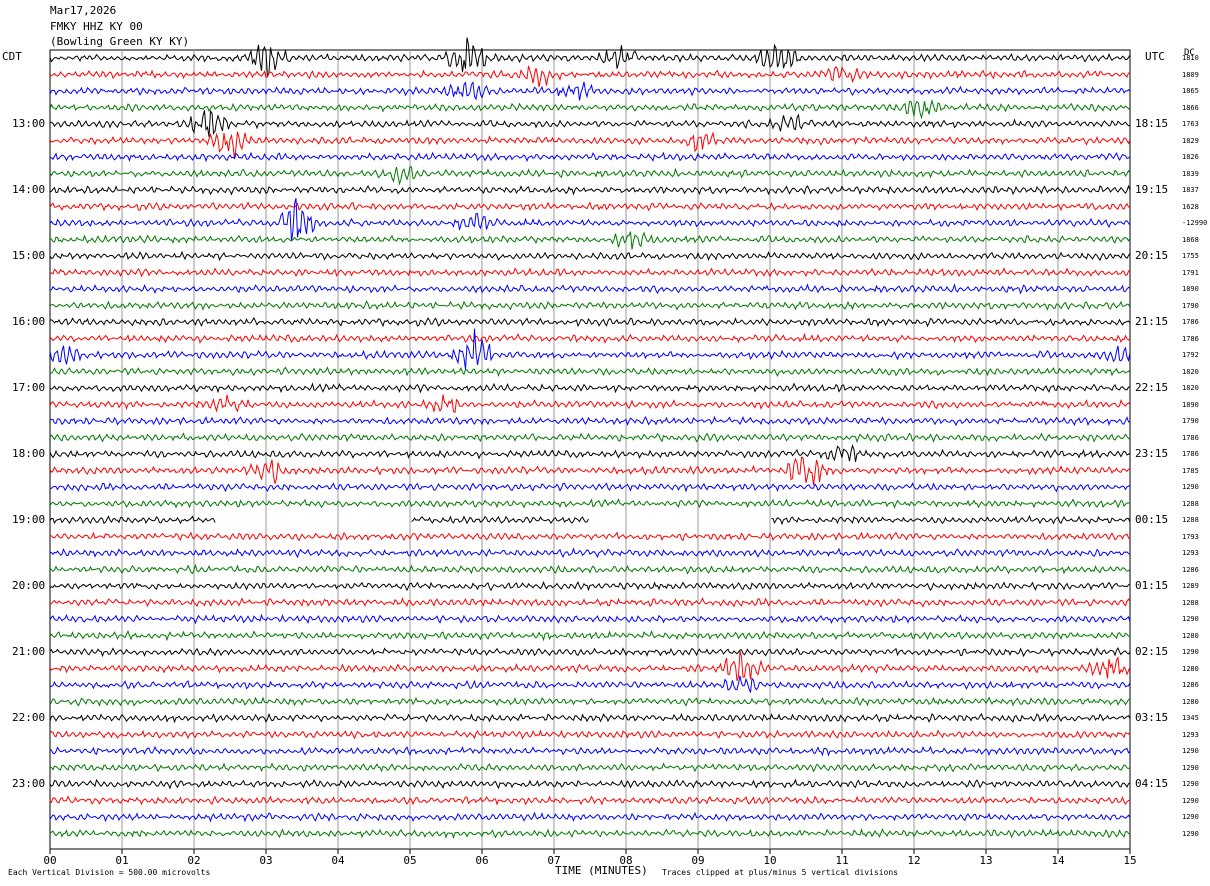 The height and width of the screenshot is (886, 1210). What do you see at coordinates (29, 387) in the screenshot?
I see `left-time-label: 17:00` at bounding box center [29, 387].